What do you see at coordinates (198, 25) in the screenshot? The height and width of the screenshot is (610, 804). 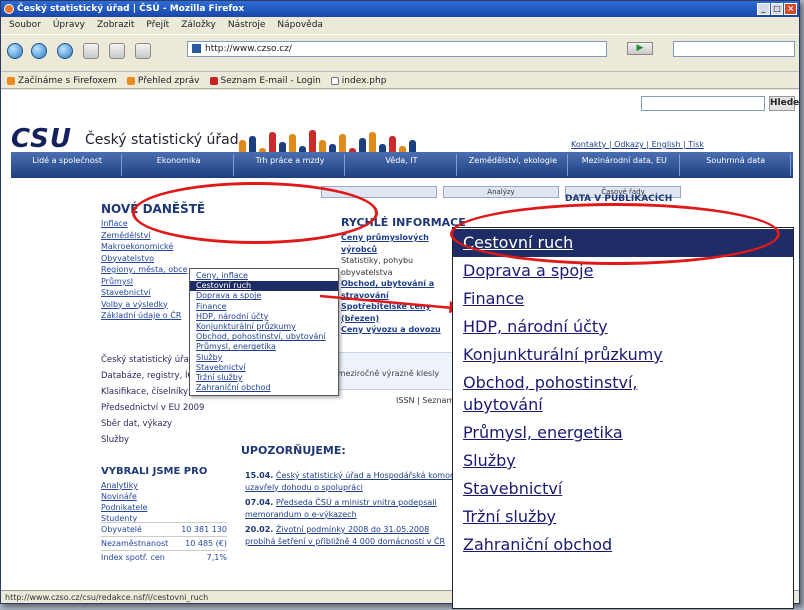 I see `menu-bookmarks: Záložky` at bounding box center [198, 25].